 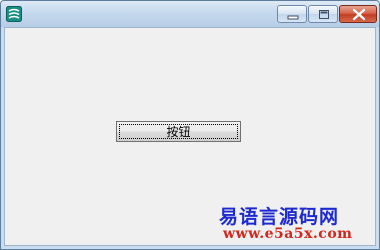 I want to click on action-button: 按钮, so click(x=178, y=131).